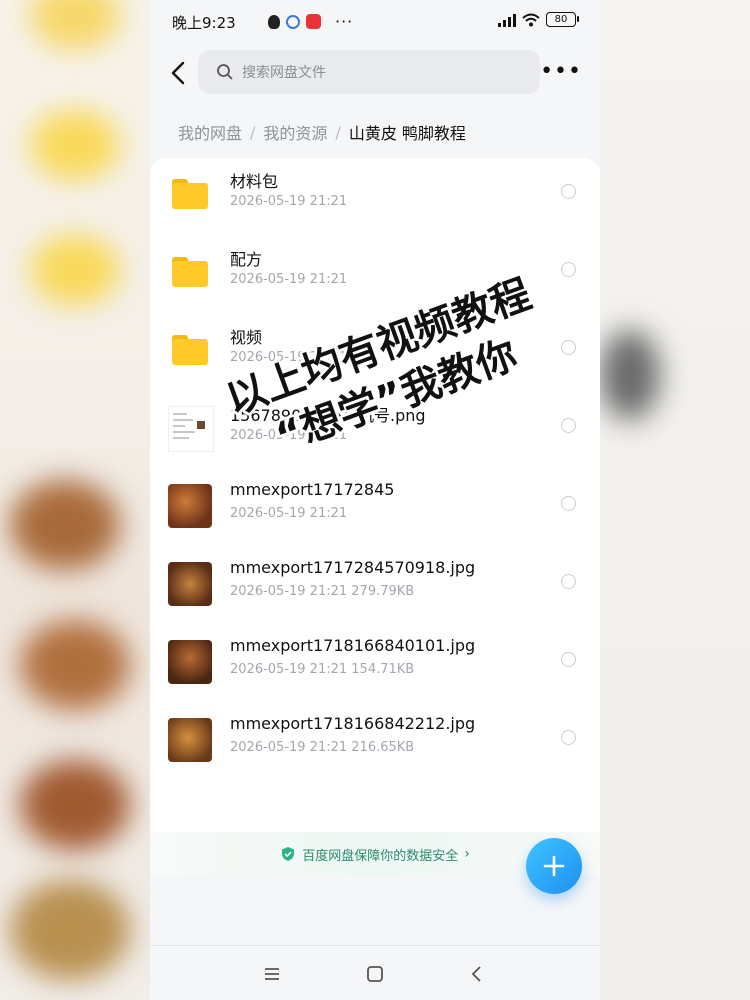 This screenshot has width=750, height=1000. What do you see at coordinates (507, 20) in the screenshot?
I see `signal-icon` at bounding box center [507, 20].